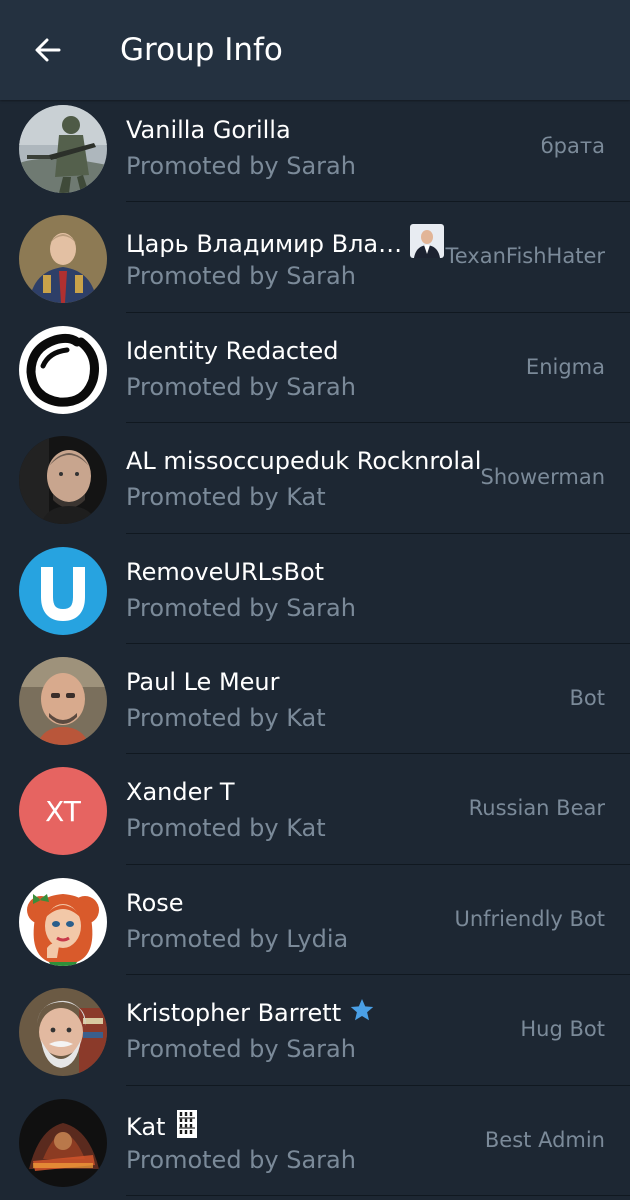  I want to click on arrow-left-icon, so click(48, 50).